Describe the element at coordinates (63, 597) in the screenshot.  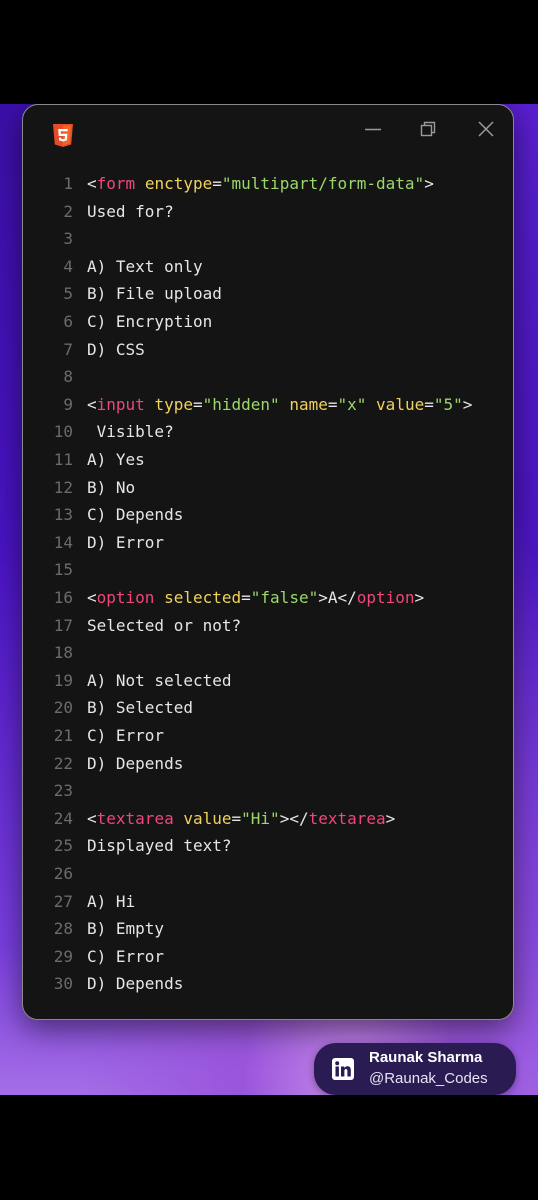
I see `line-number: 16` at that location.